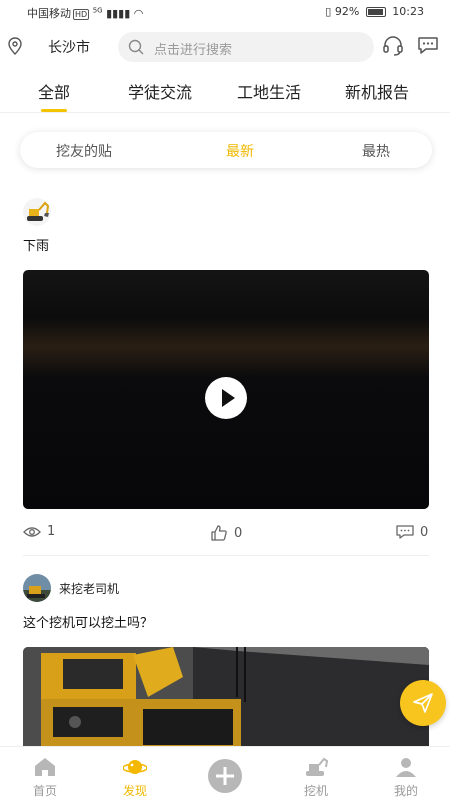 The image size is (450, 801). Describe the element at coordinates (15, 46) in the screenshot. I see `location-pin-icon` at that location.